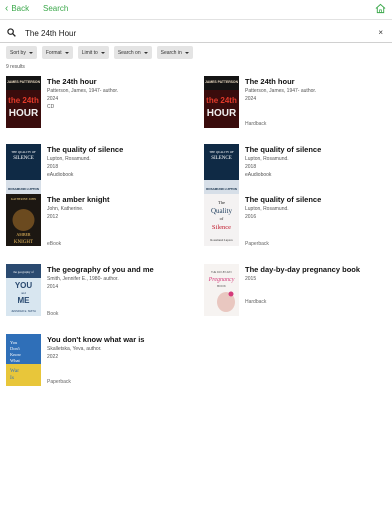 Image resolution: width=392 pixels, height=512 pixels. Describe the element at coordinates (23, 234) in the screenshot. I see `cover-line-1: AMBER` at that location.